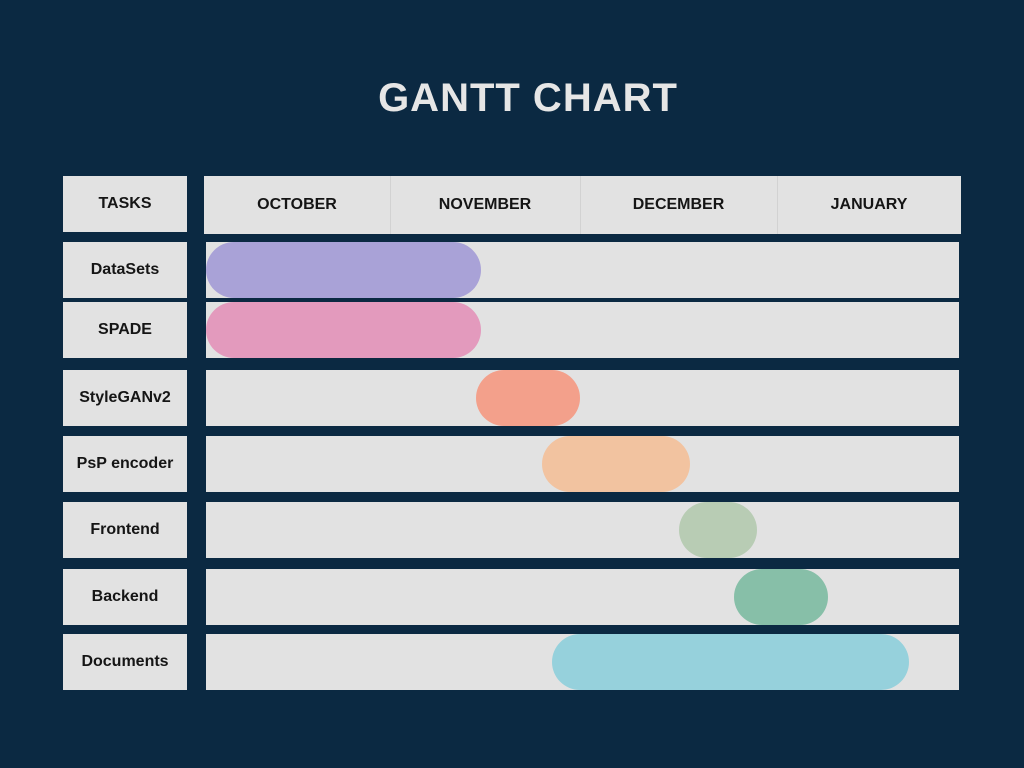  Describe the element at coordinates (125, 398) in the screenshot. I see `task-label: StyleGANv2` at that location.